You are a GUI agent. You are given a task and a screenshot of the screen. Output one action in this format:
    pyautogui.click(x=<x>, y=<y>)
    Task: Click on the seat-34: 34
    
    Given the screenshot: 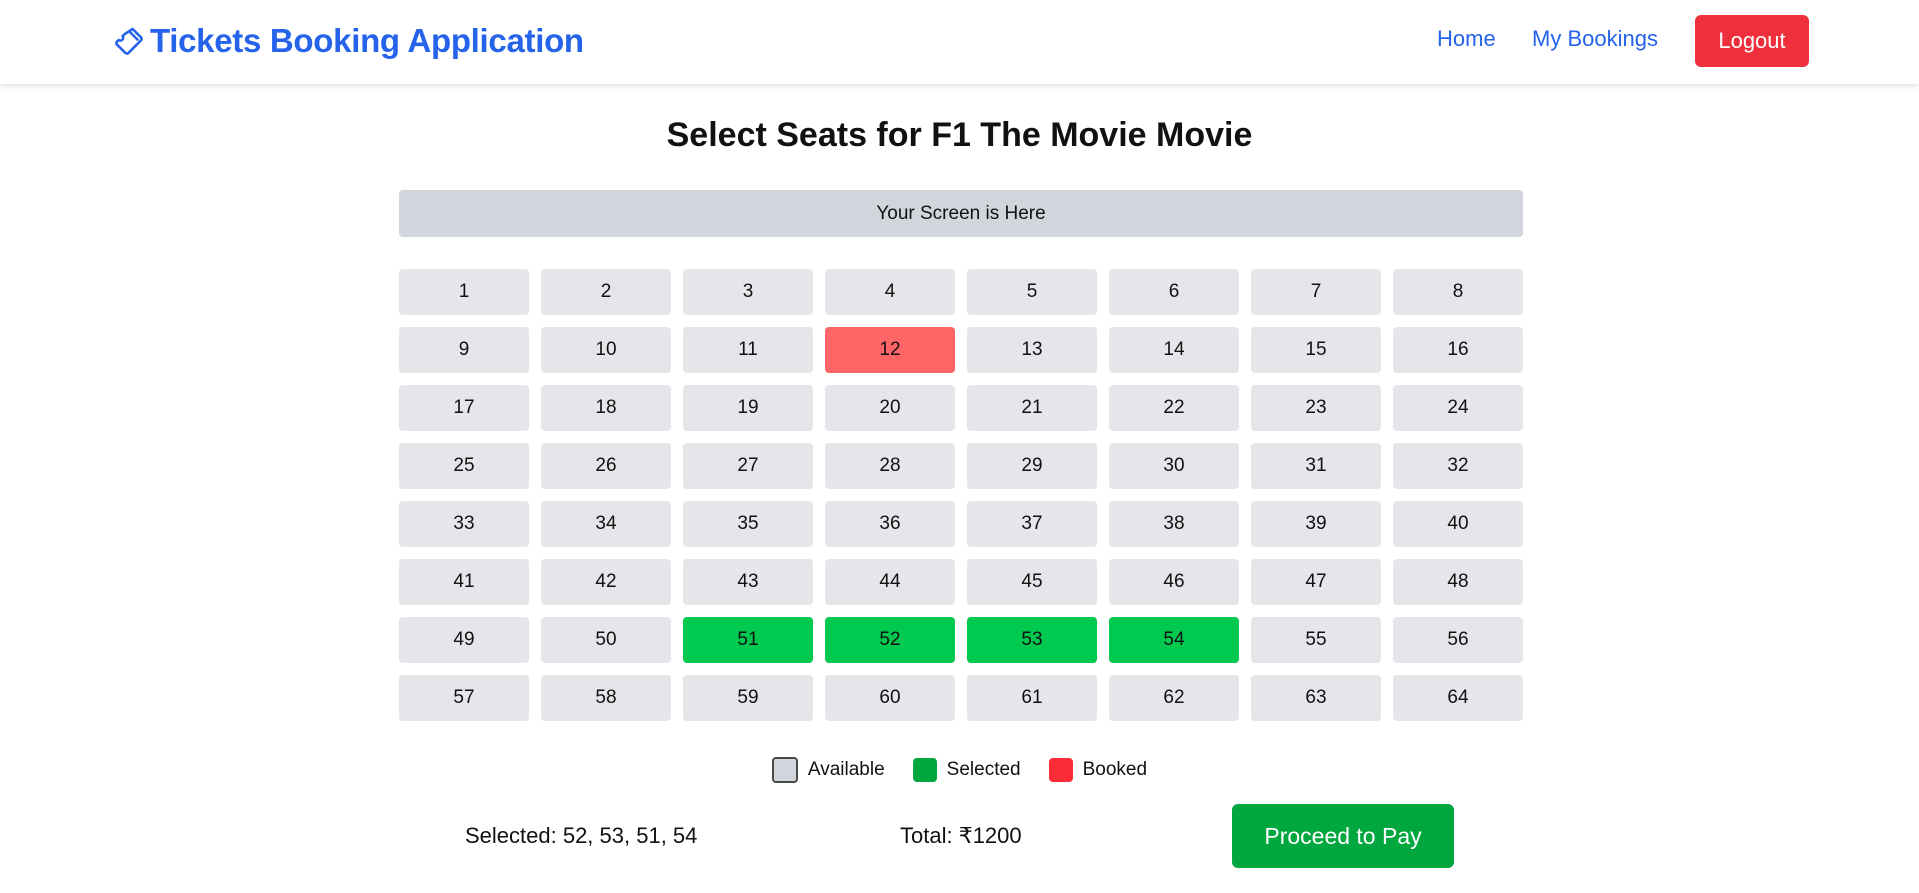 What is the action you would take?
    pyautogui.click(x=606, y=524)
    